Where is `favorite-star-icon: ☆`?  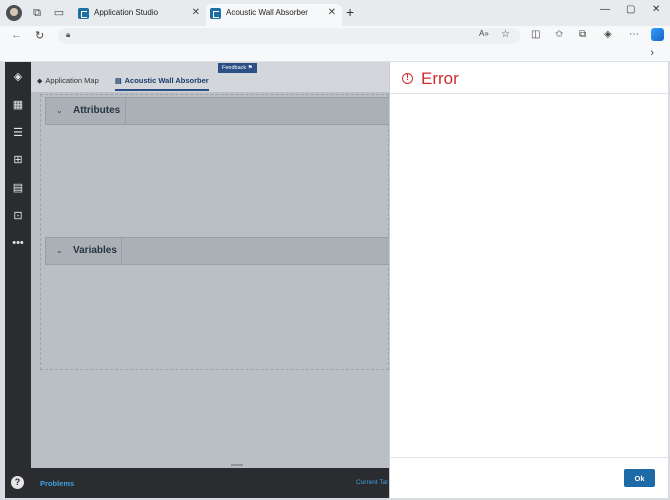
favorite-star-icon: ☆ is located at coordinates (505, 34).